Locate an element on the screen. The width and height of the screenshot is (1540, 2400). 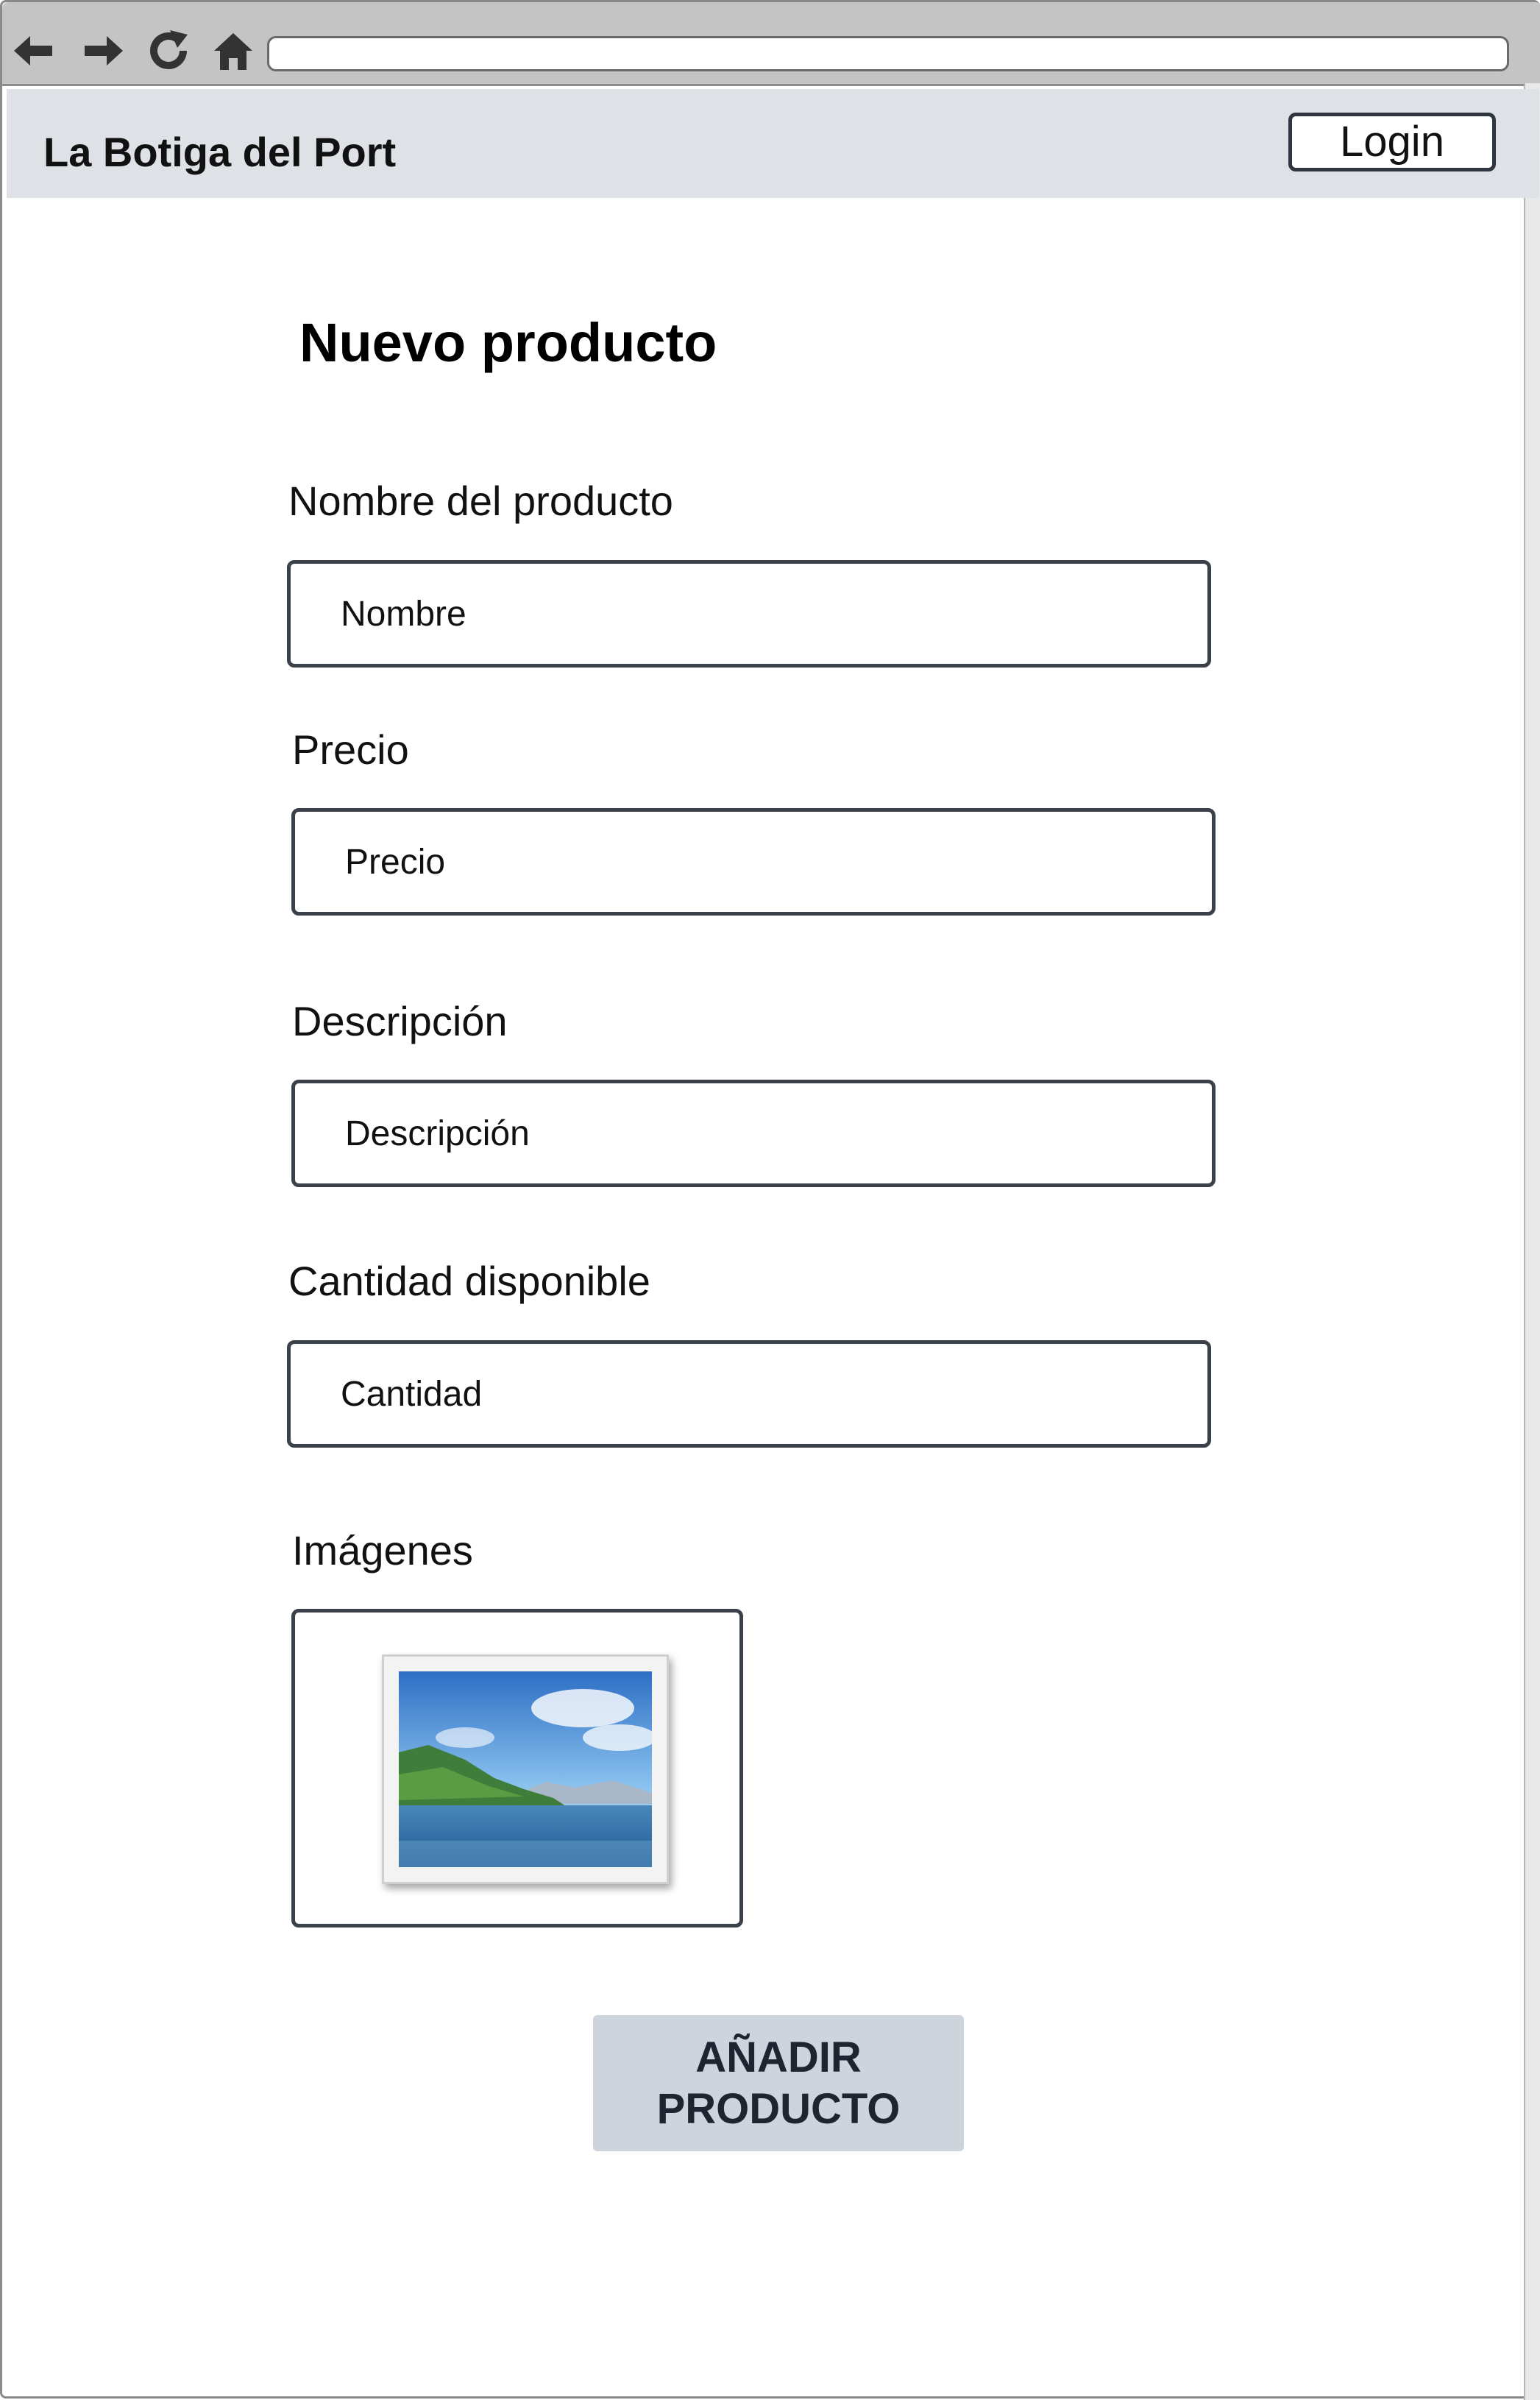
quantity-label: Cantidad disponible is located at coordinates (469, 1281).